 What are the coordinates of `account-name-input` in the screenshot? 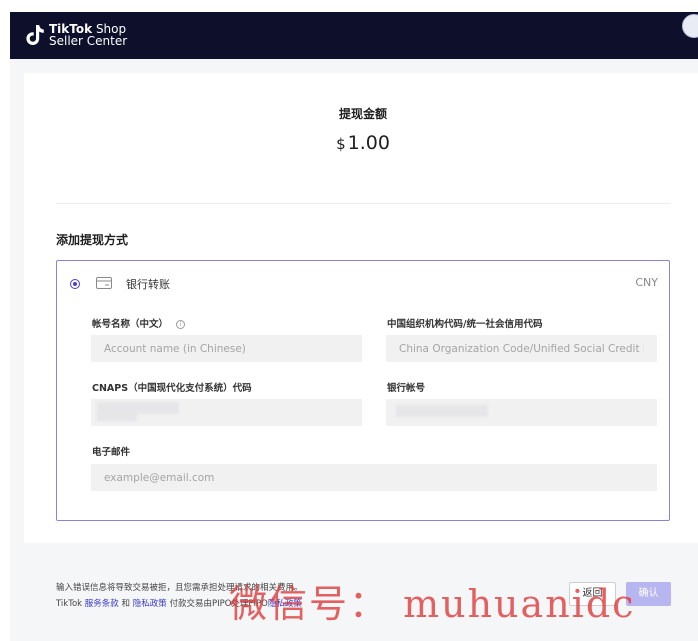 It's located at (226, 348).